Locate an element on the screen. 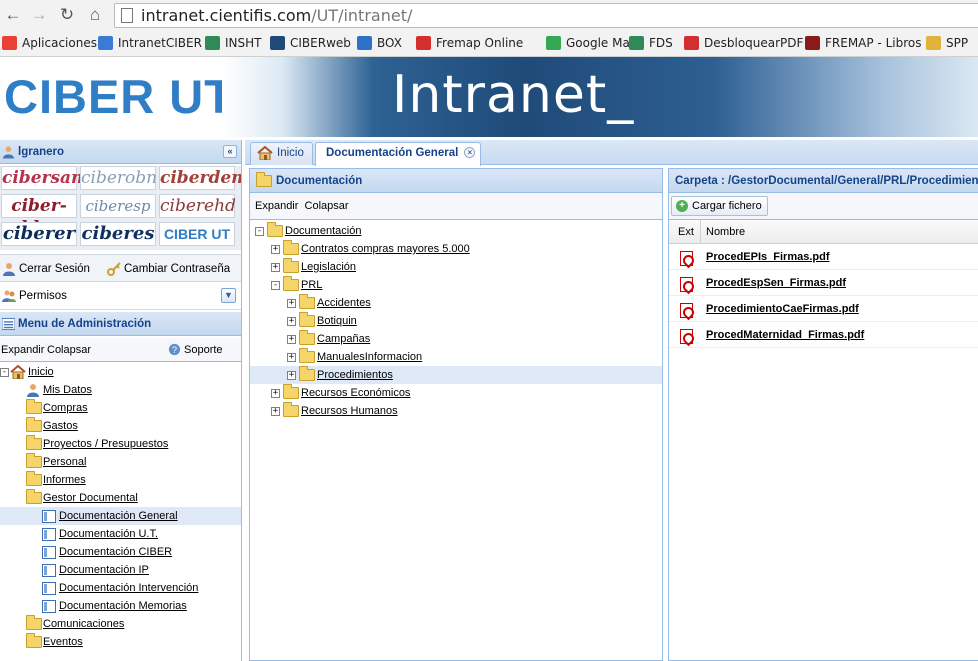 The image size is (978, 661). logout-button: Cerrar Sesión is located at coordinates (46, 269).